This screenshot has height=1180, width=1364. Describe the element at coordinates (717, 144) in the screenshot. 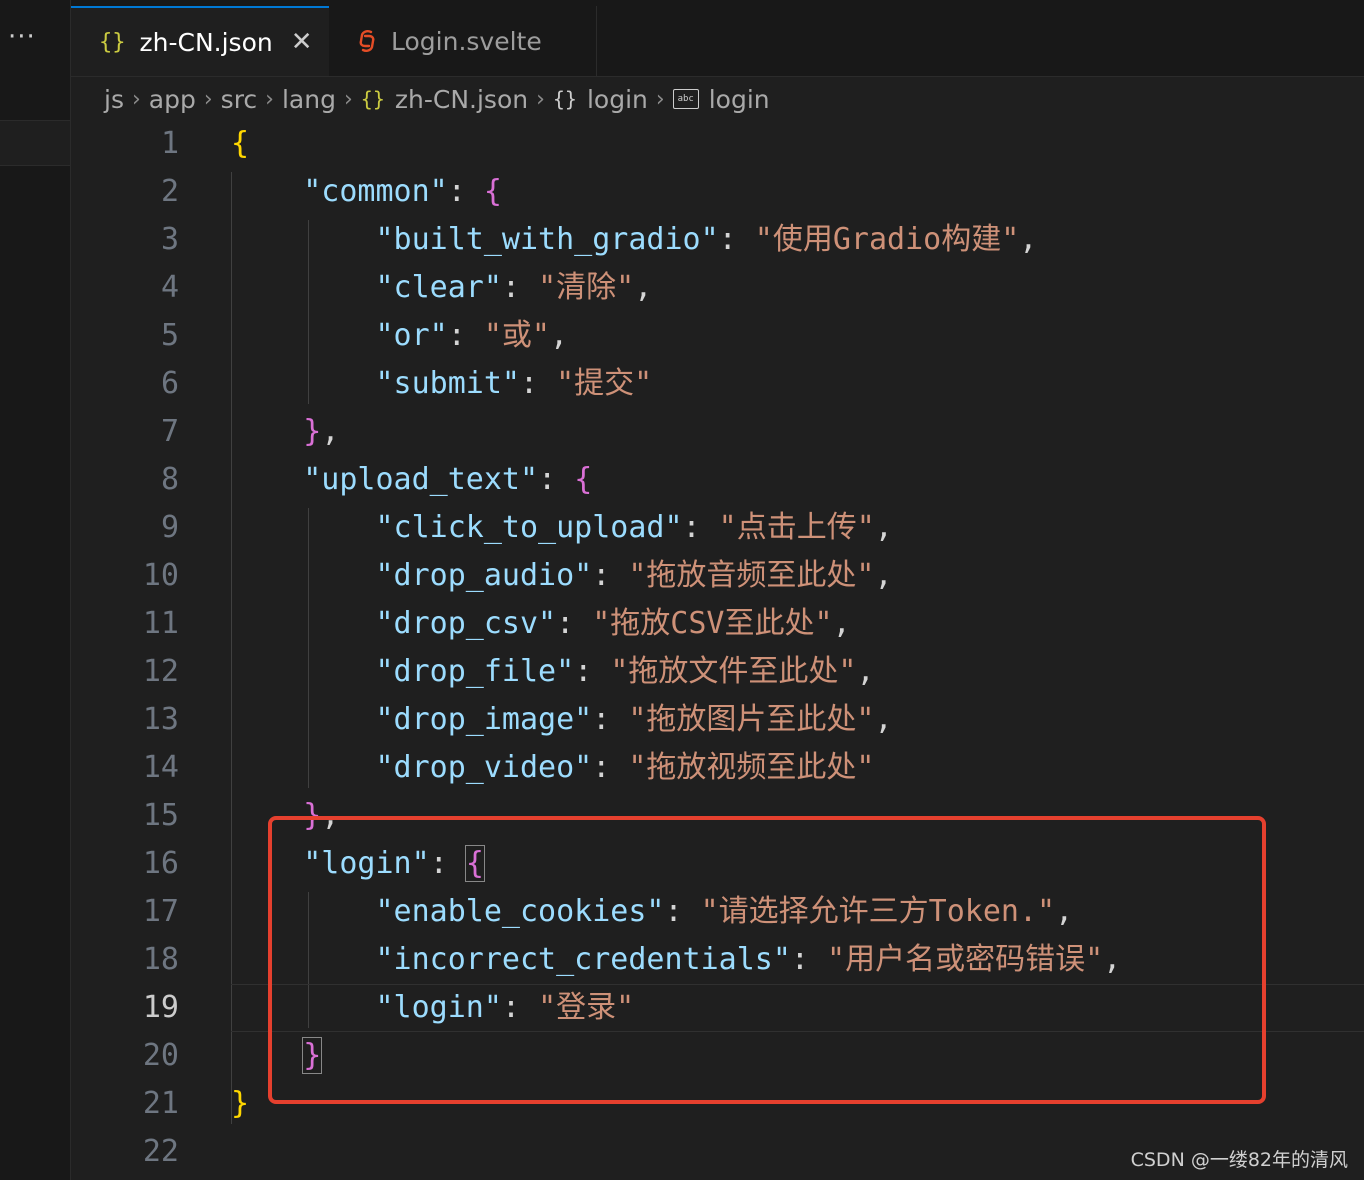

I see `code-line: 1{` at that location.